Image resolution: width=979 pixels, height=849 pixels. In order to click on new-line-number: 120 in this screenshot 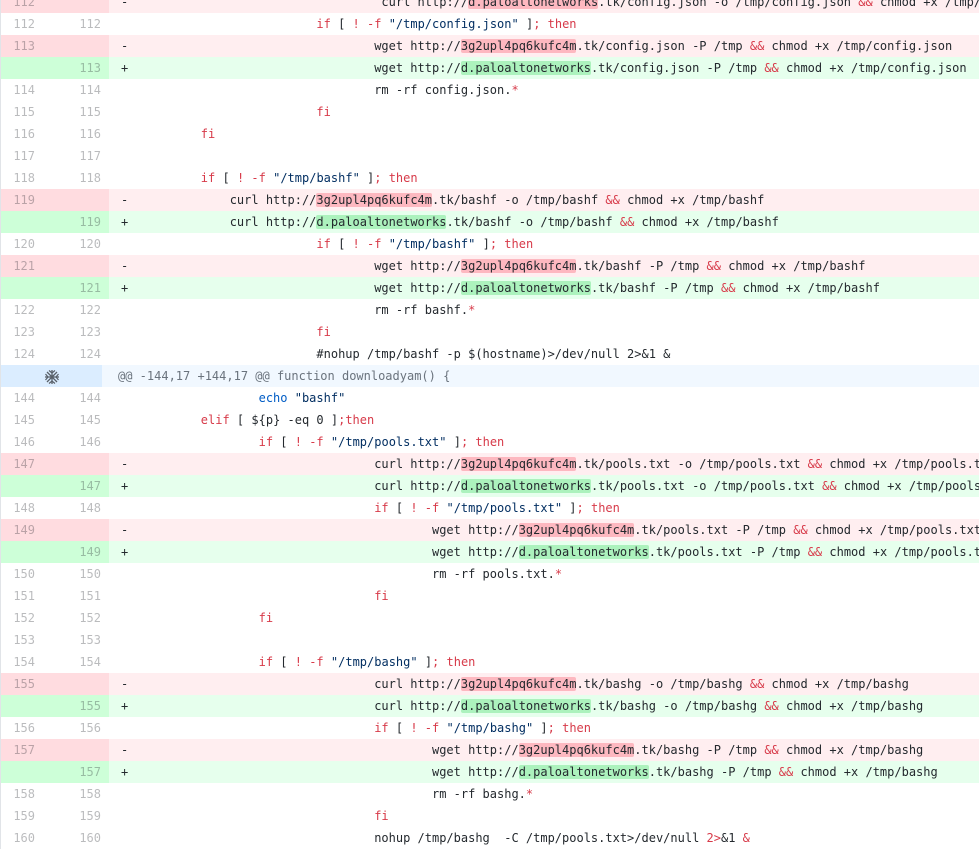, I will do `click(76, 244)`.